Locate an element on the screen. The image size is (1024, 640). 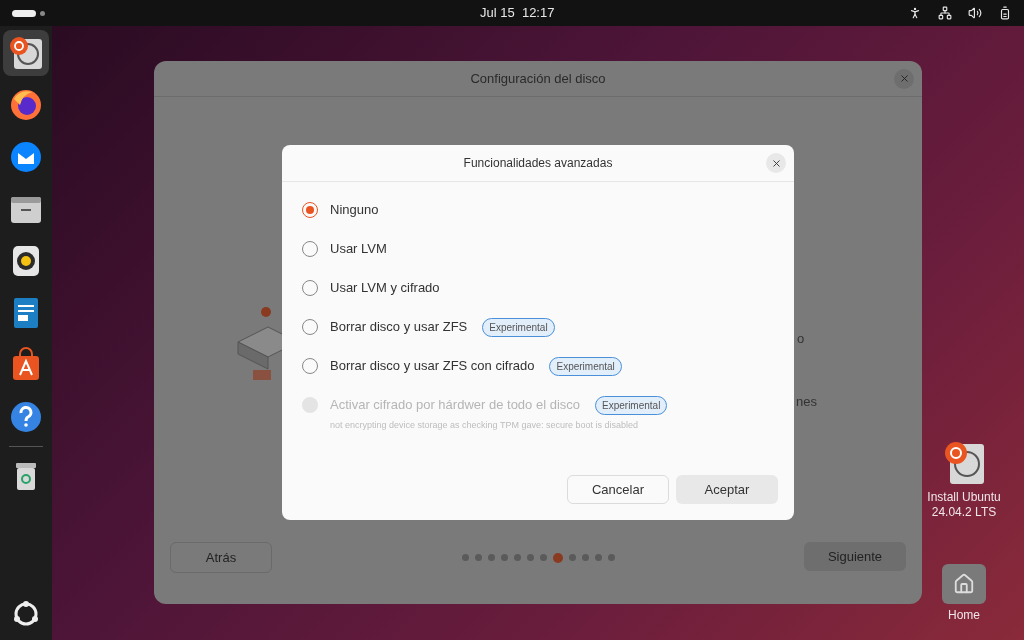
clock: Jul 15 12:17 is located at coordinates (517, 13).